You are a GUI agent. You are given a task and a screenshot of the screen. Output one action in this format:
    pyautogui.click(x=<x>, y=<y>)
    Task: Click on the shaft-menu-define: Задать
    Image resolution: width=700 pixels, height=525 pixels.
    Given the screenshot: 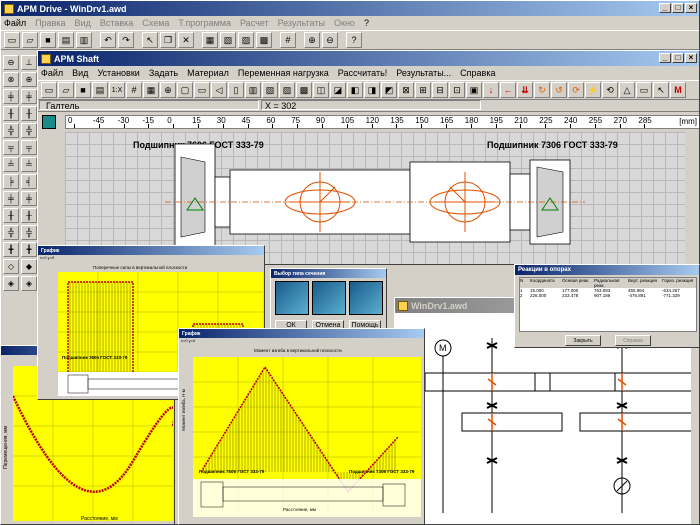 What is the action you would take?
    pyautogui.click(x=163, y=73)
    